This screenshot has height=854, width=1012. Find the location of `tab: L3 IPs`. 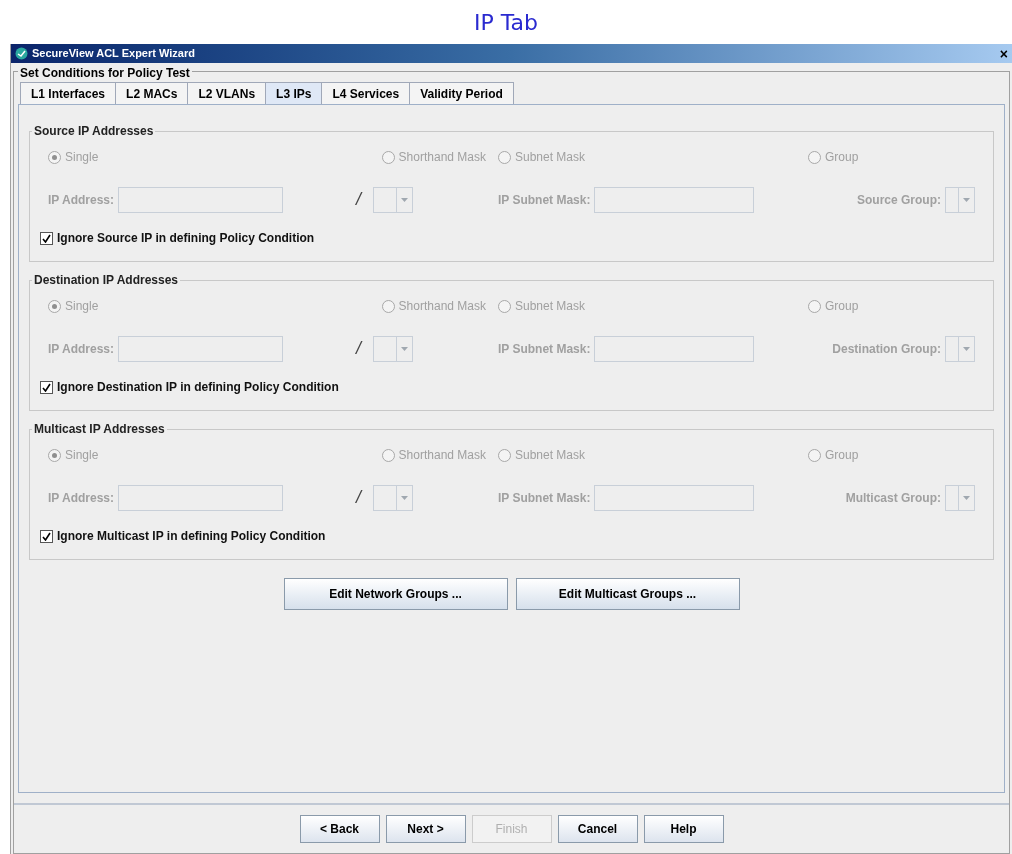

tab: L3 IPs is located at coordinates (294, 93).